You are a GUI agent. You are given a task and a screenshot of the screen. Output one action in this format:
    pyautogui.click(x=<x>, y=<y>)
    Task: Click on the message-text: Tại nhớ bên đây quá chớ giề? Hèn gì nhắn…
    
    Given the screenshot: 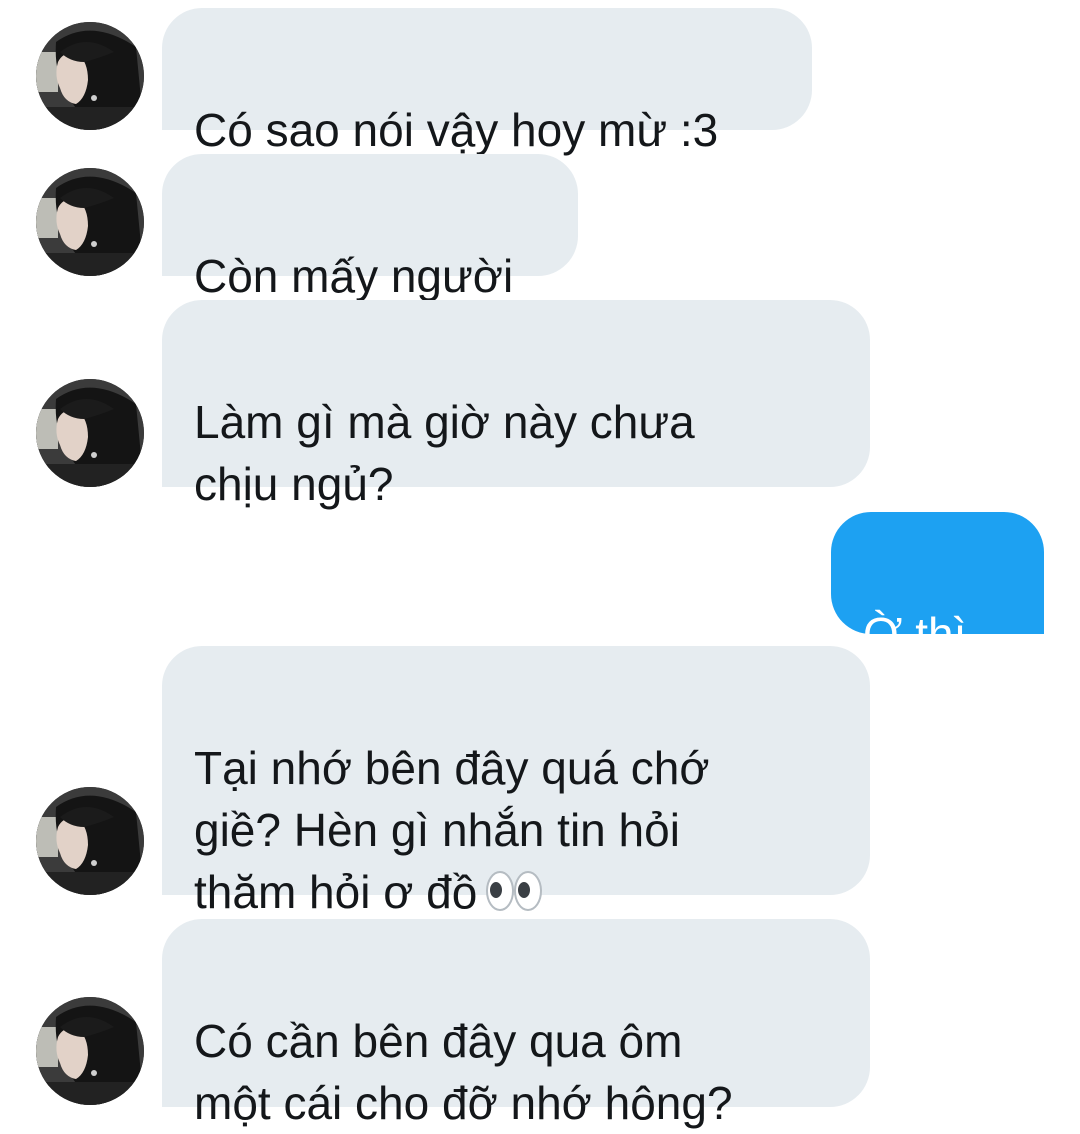 What is the action you would take?
    pyautogui.click(x=452, y=830)
    